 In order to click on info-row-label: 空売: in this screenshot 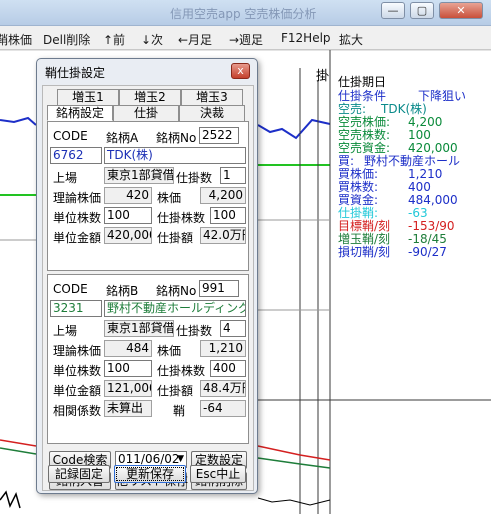, I will do `click(352, 109)`.